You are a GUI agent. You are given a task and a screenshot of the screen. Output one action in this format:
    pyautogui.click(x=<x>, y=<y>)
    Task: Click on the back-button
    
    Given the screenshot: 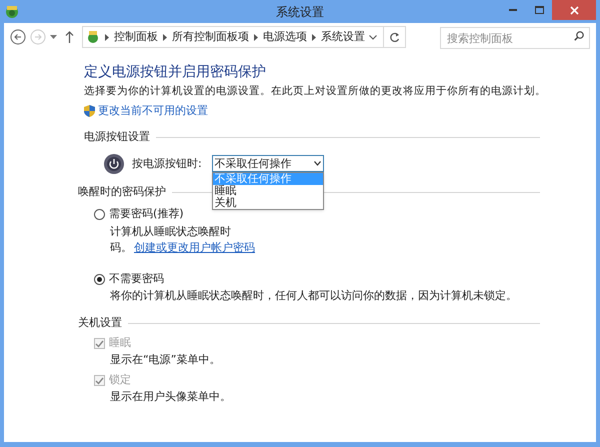 What is the action you would take?
    pyautogui.click(x=18, y=37)
    